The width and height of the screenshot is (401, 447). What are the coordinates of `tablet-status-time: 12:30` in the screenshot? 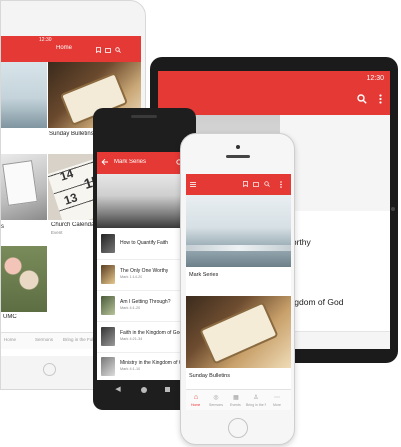 It's located at (375, 78).